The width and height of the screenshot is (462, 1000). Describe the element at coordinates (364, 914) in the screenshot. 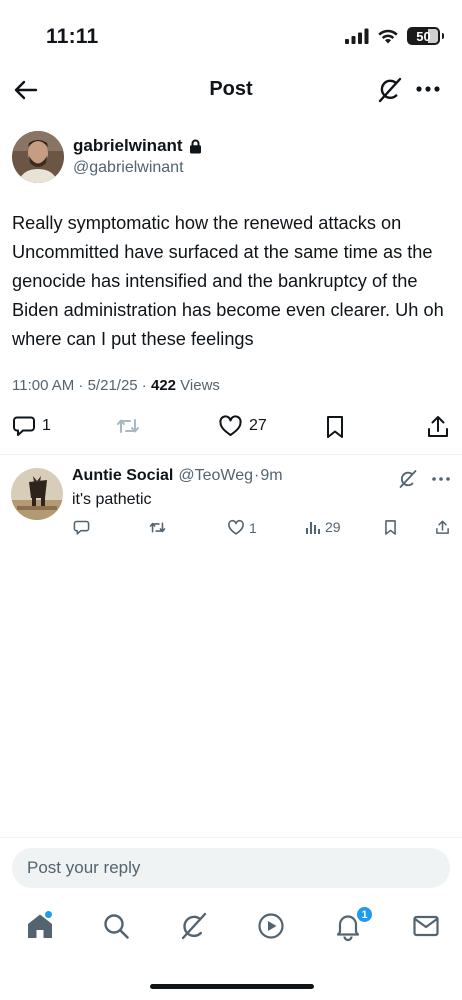

I see `notification-badge: 1` at that location.